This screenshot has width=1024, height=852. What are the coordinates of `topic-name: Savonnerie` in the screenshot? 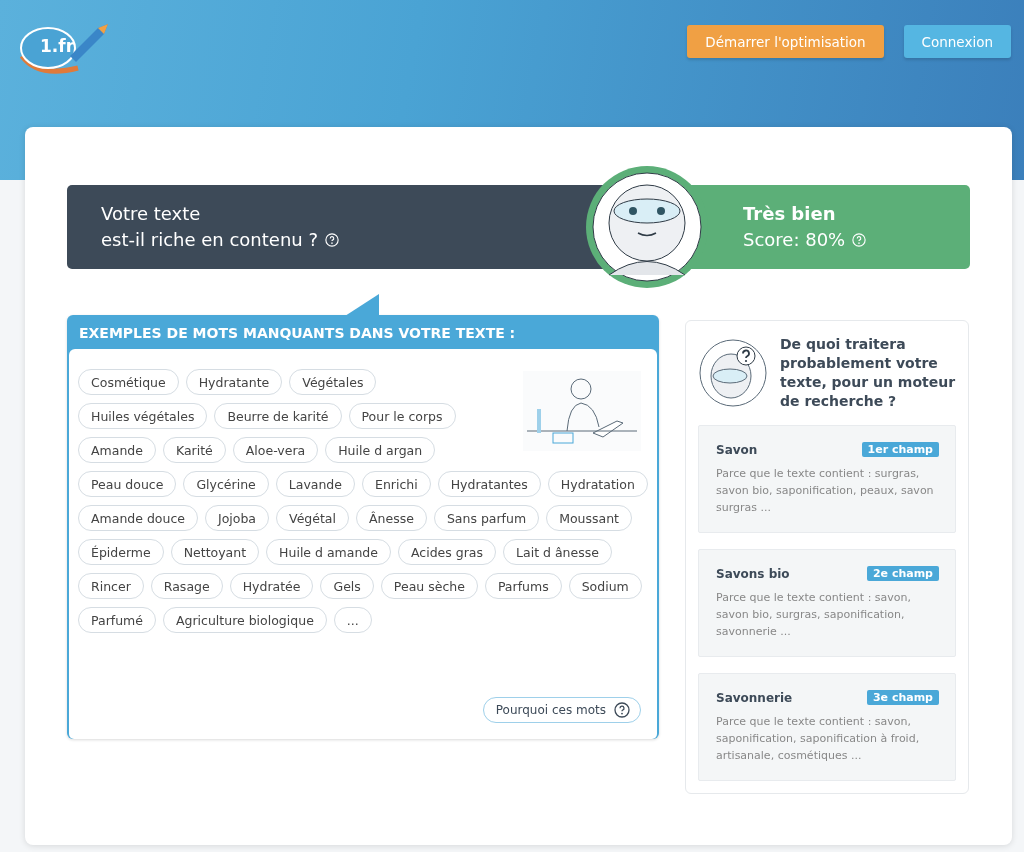 It's located at (754, 697).